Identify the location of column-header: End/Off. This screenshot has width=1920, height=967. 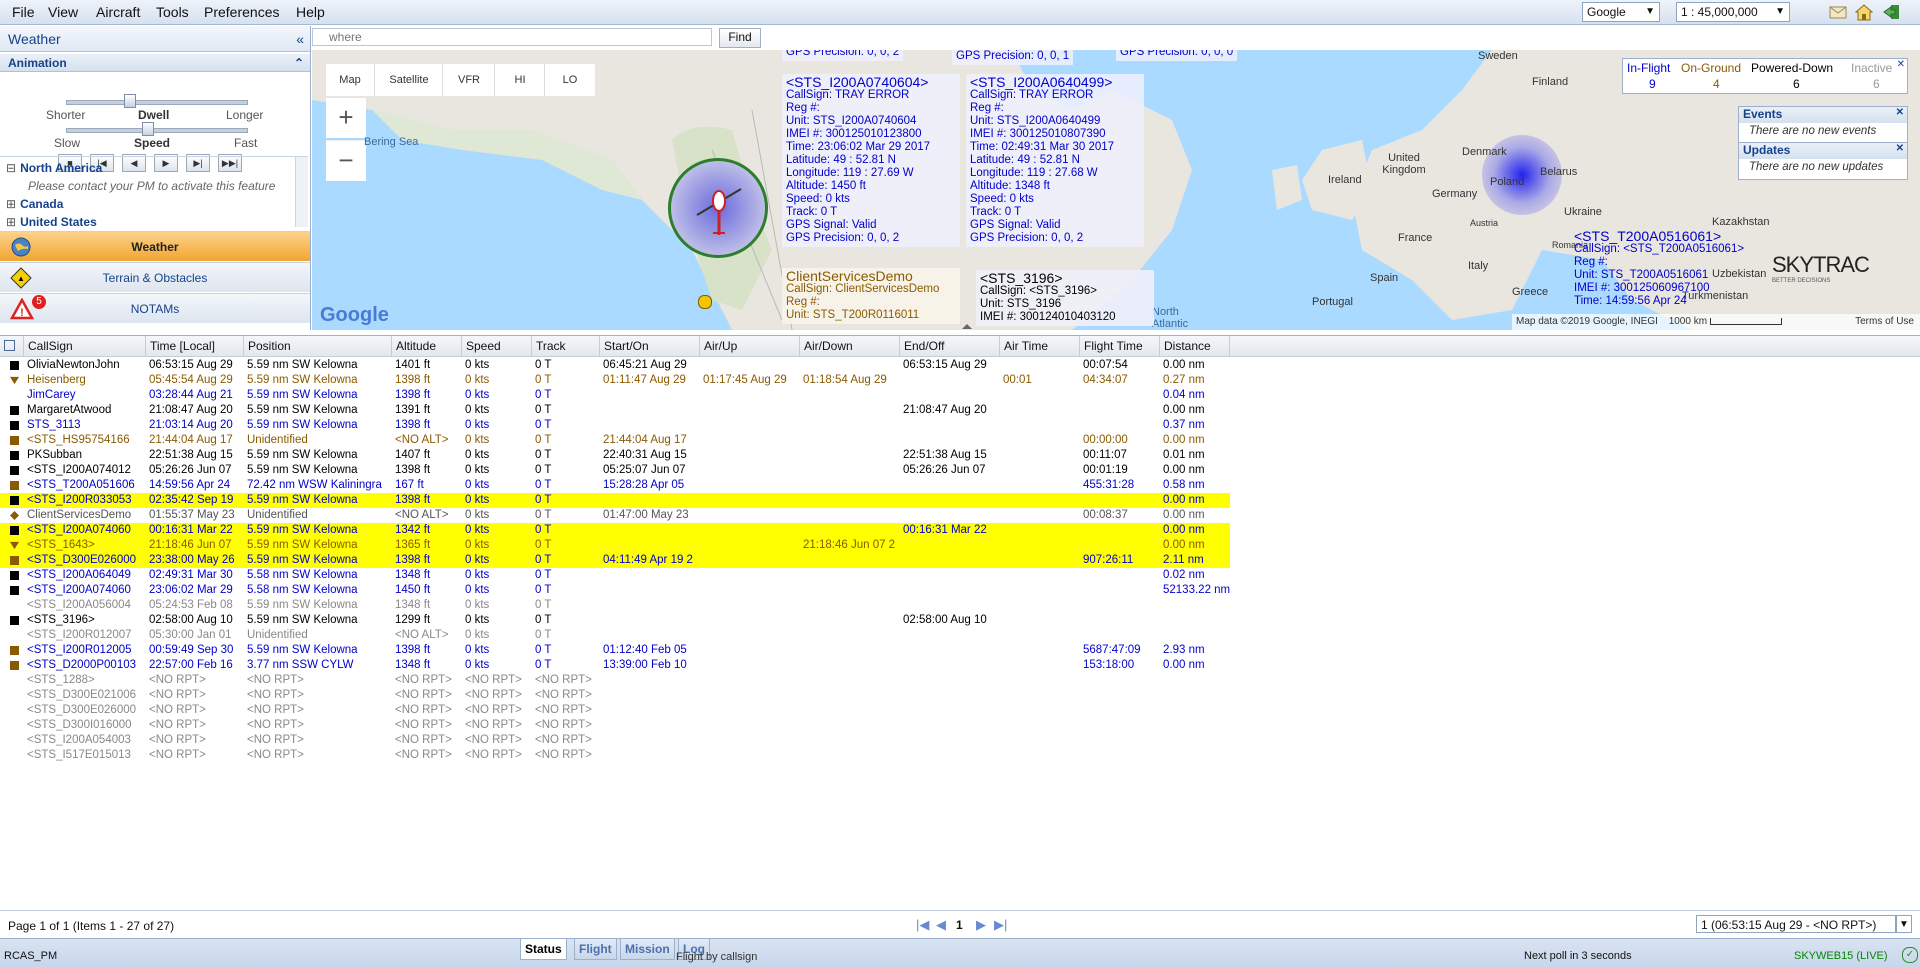
(950, 346).